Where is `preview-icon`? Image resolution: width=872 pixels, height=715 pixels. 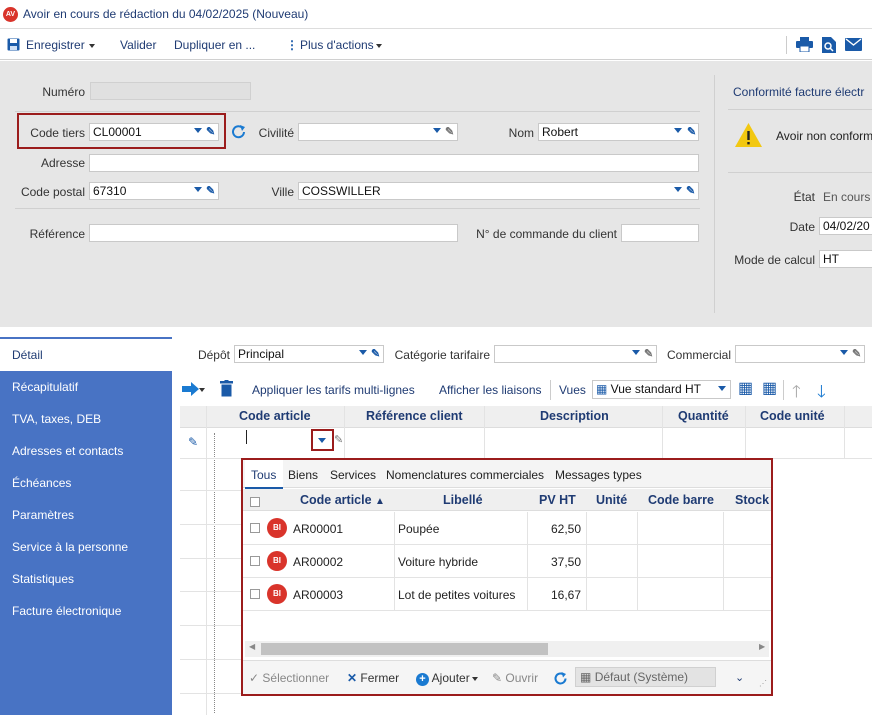
preview-icon is located at coordinates (829, 45).